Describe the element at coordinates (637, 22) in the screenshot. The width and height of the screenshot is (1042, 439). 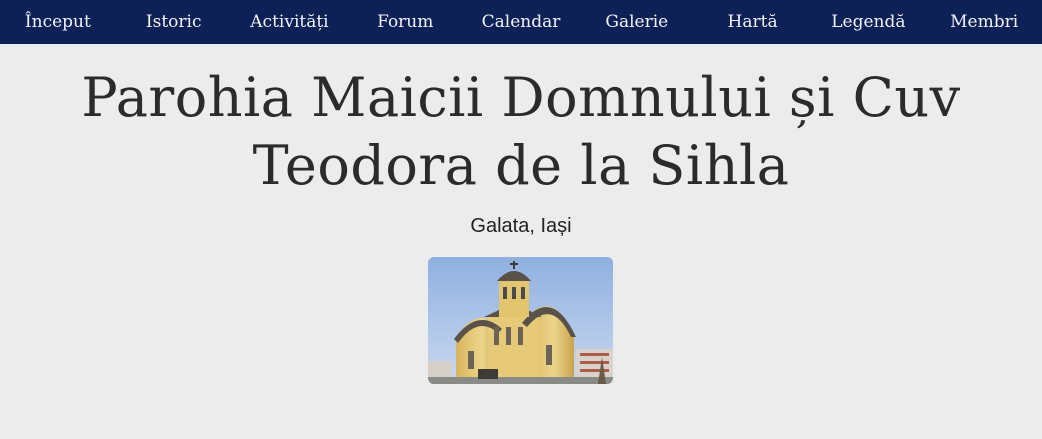
I see `nav-item-galerie: Galerie` at that location.